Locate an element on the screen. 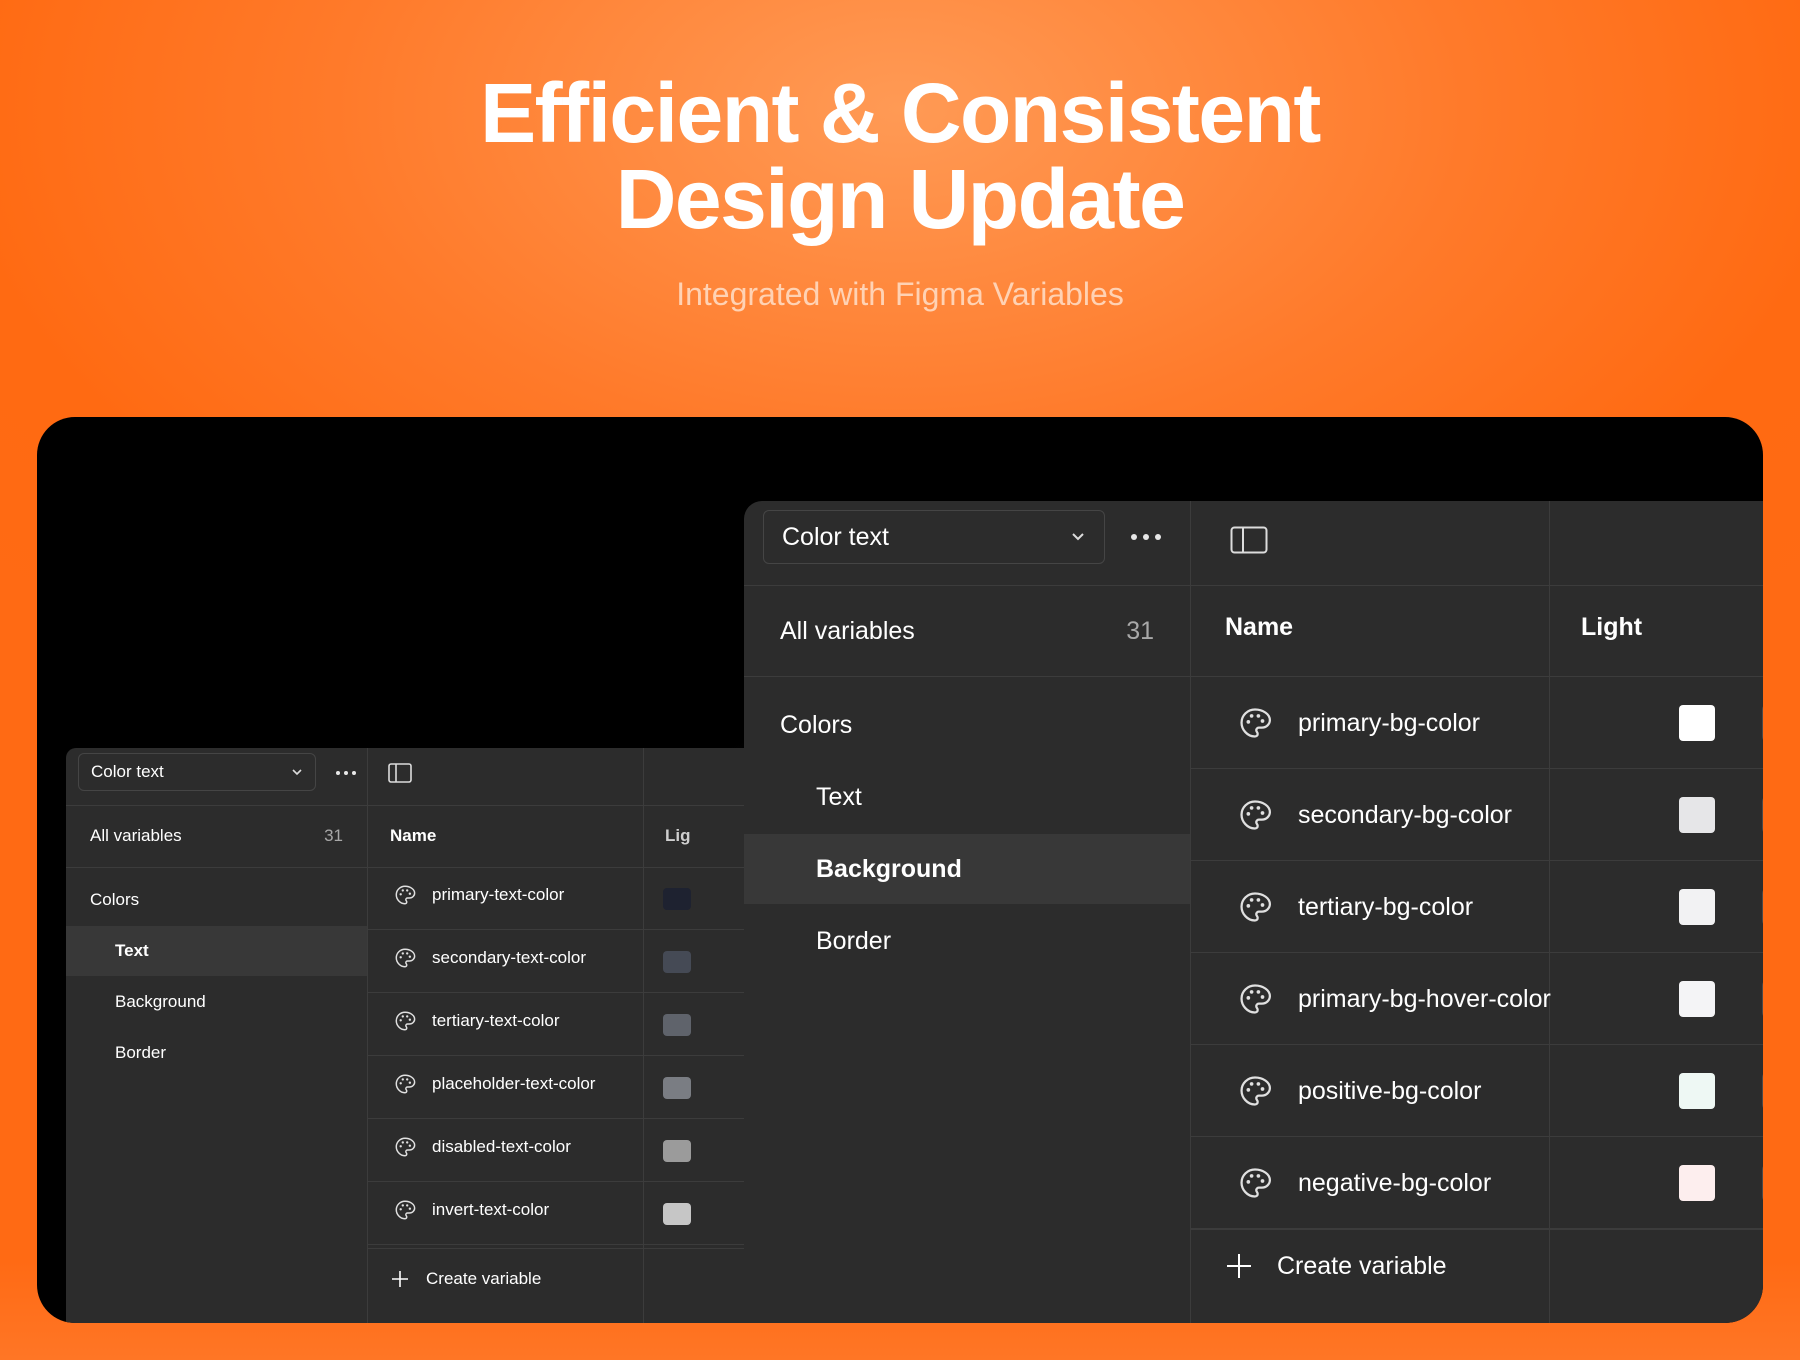  hero-title-line-2: Design Update is located at coordinates (900, 199).